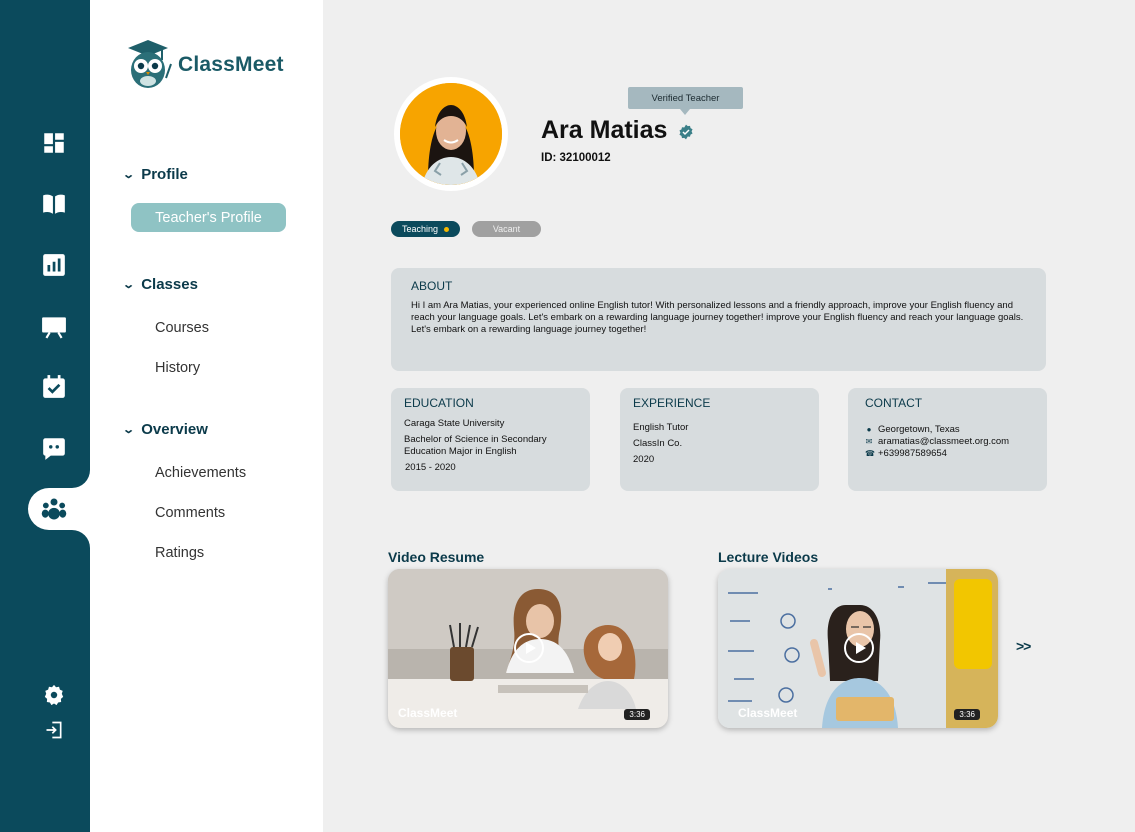  Describe the element at coordinates (430, 467) in the screenshot. I see `education-years: 2015 - 2020` at that location.